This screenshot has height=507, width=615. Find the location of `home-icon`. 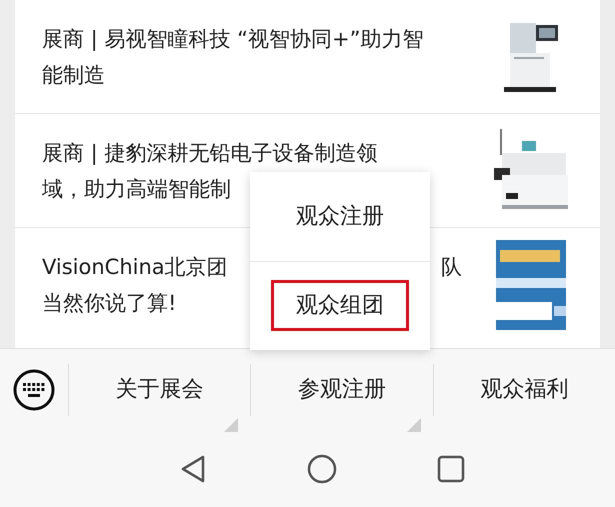

home-icon is located at coordinates (321, 469).